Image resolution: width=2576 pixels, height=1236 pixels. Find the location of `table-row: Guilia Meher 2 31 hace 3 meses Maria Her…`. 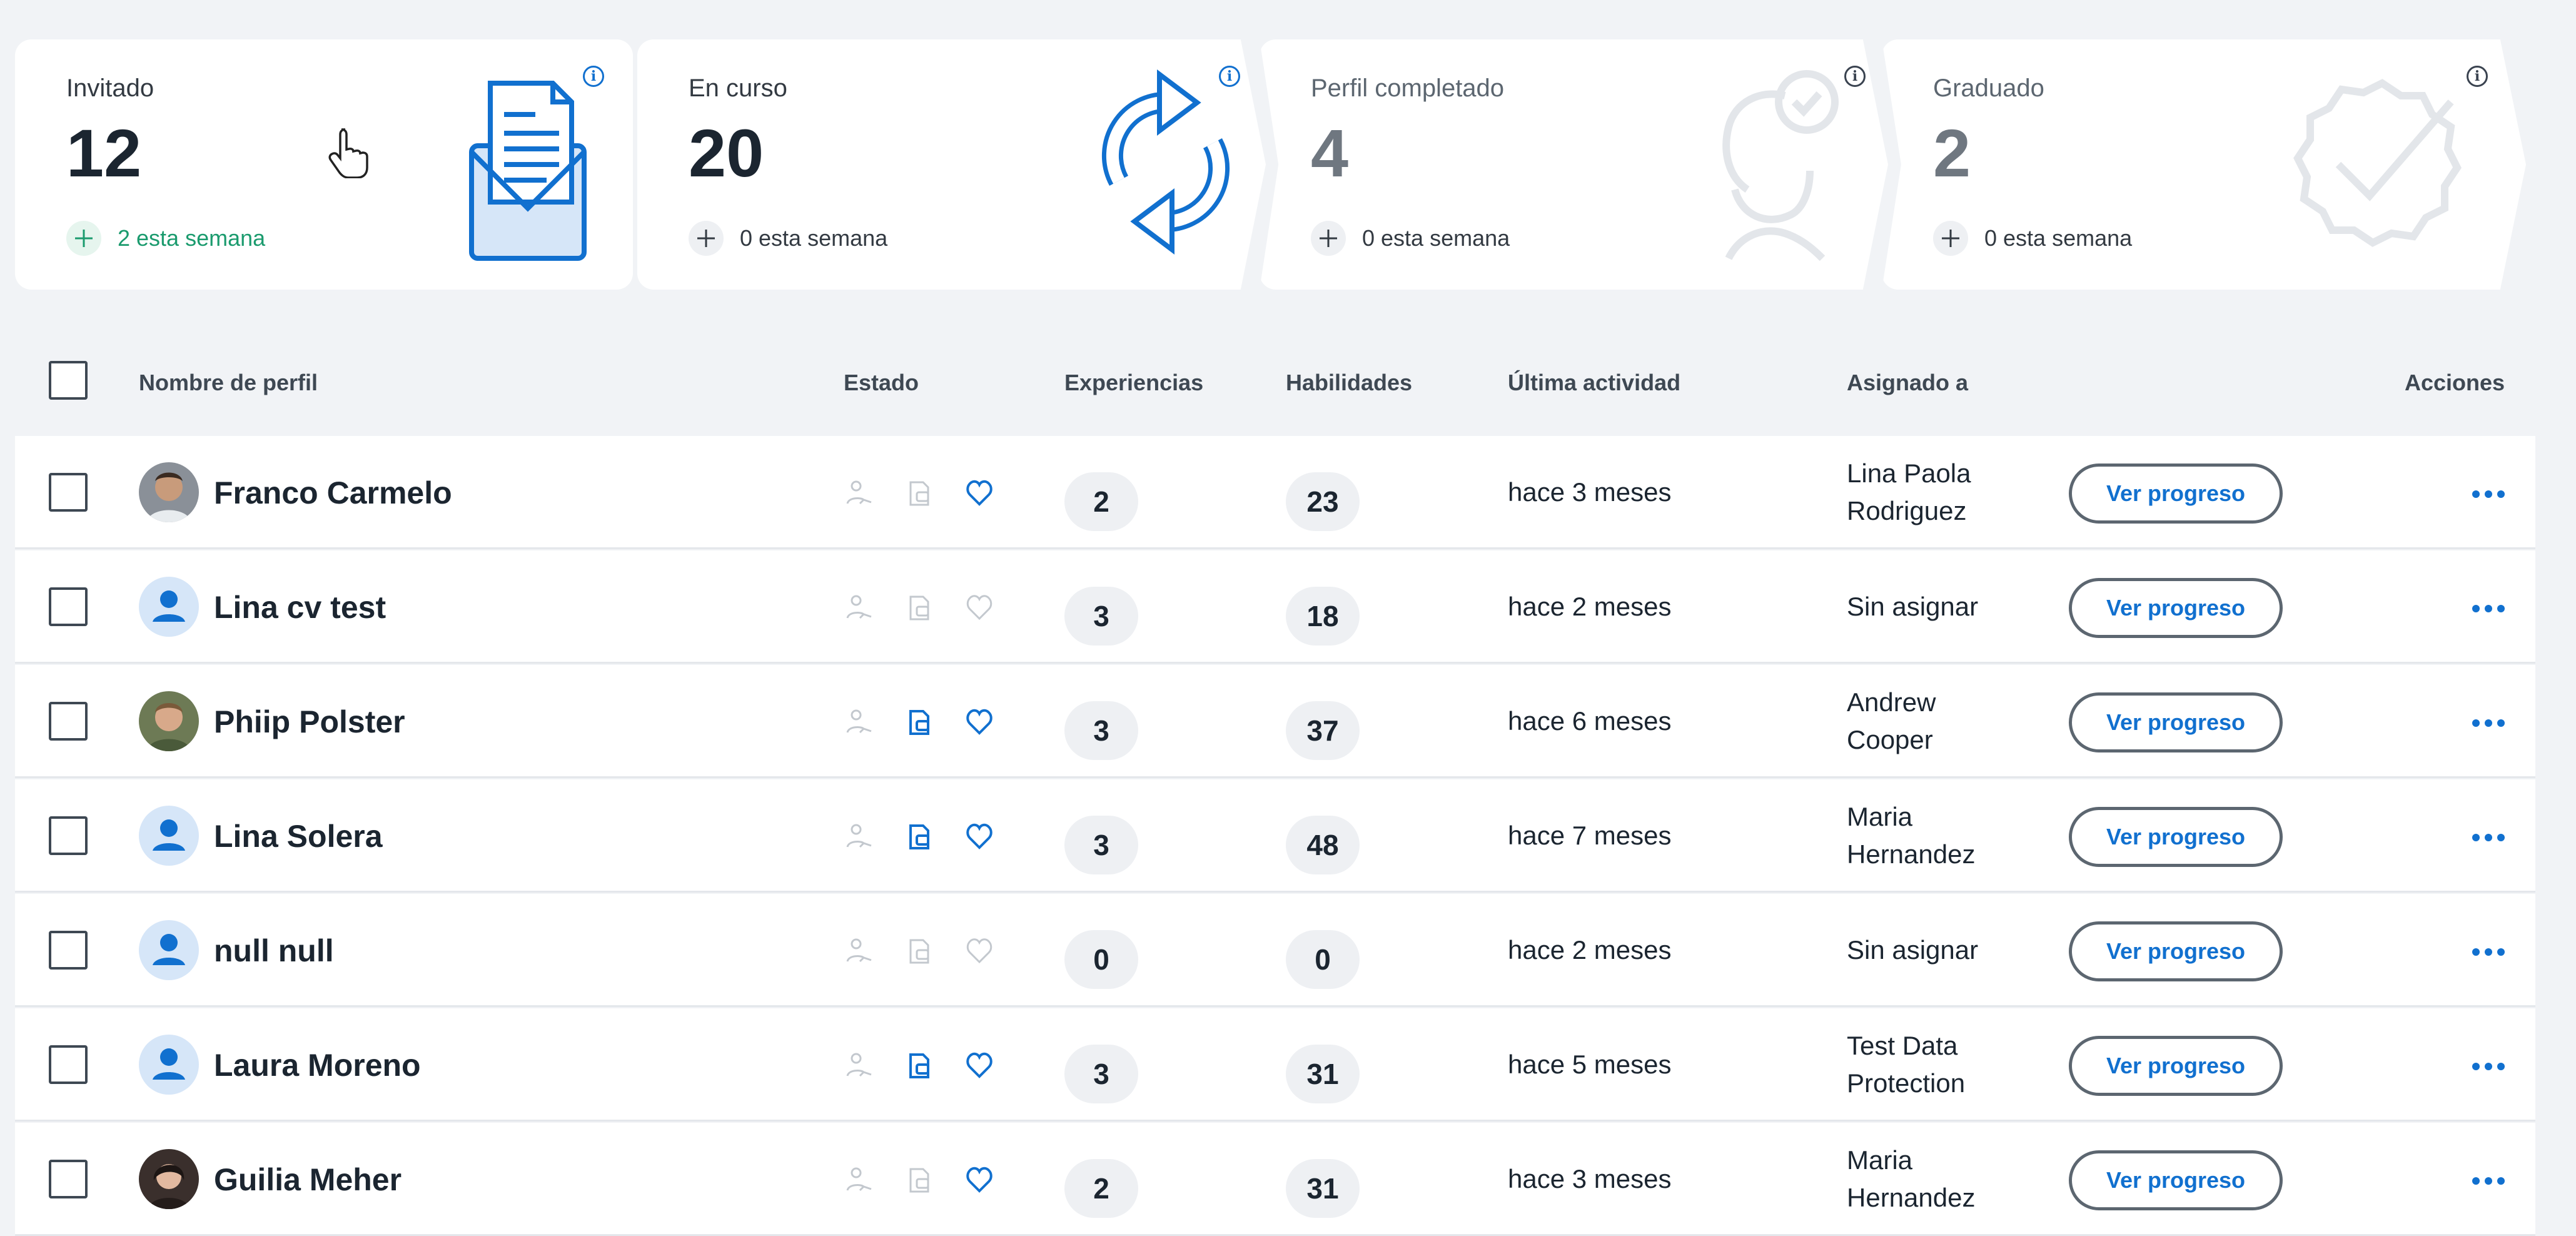

table-row: Guilia Meher 2 31 hace 3 meses Maria Her… is located at coordinates (1275, 1179).